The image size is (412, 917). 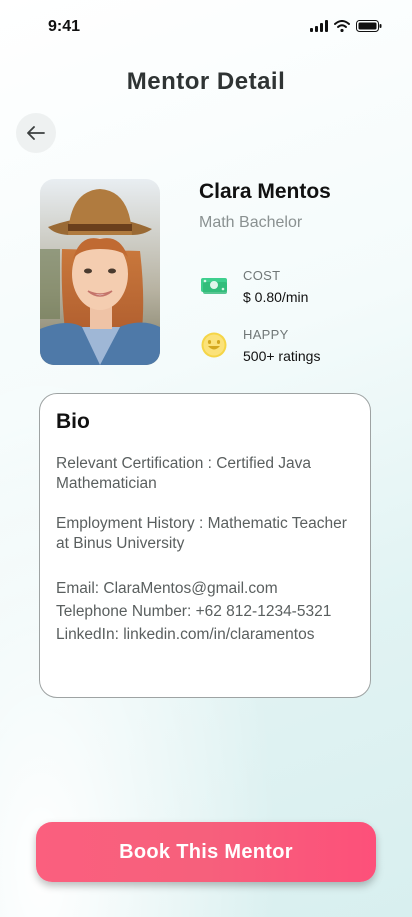 I want to click on bio-telephone: Telephone Number: +62 812-1234-5321, so click(x=194, y=611).